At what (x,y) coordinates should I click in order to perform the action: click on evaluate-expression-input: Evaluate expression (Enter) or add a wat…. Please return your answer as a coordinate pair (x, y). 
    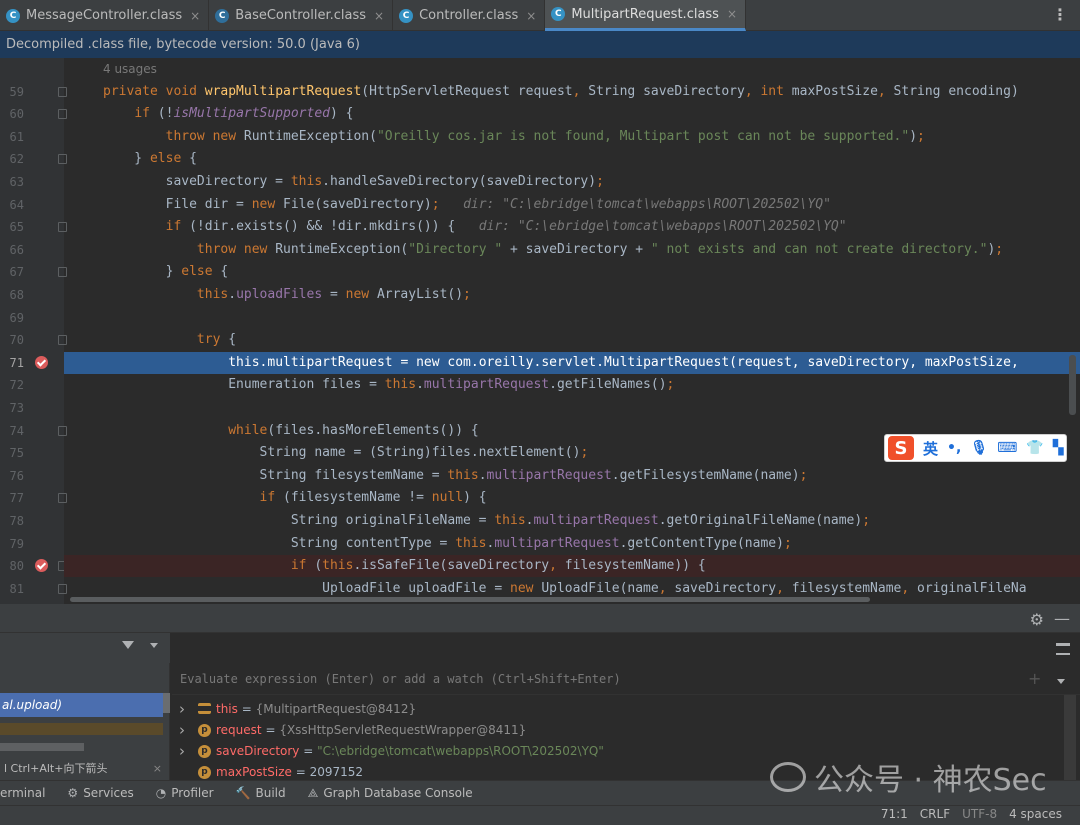
    Looking at the image, I should click on (626, 679).